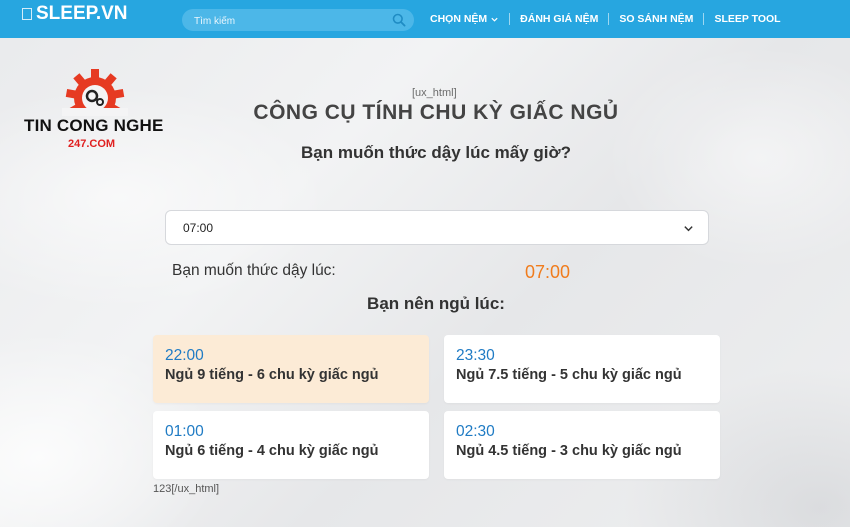  I want to click on site-logo-text: SLEEP.VN, so click(82, 13).